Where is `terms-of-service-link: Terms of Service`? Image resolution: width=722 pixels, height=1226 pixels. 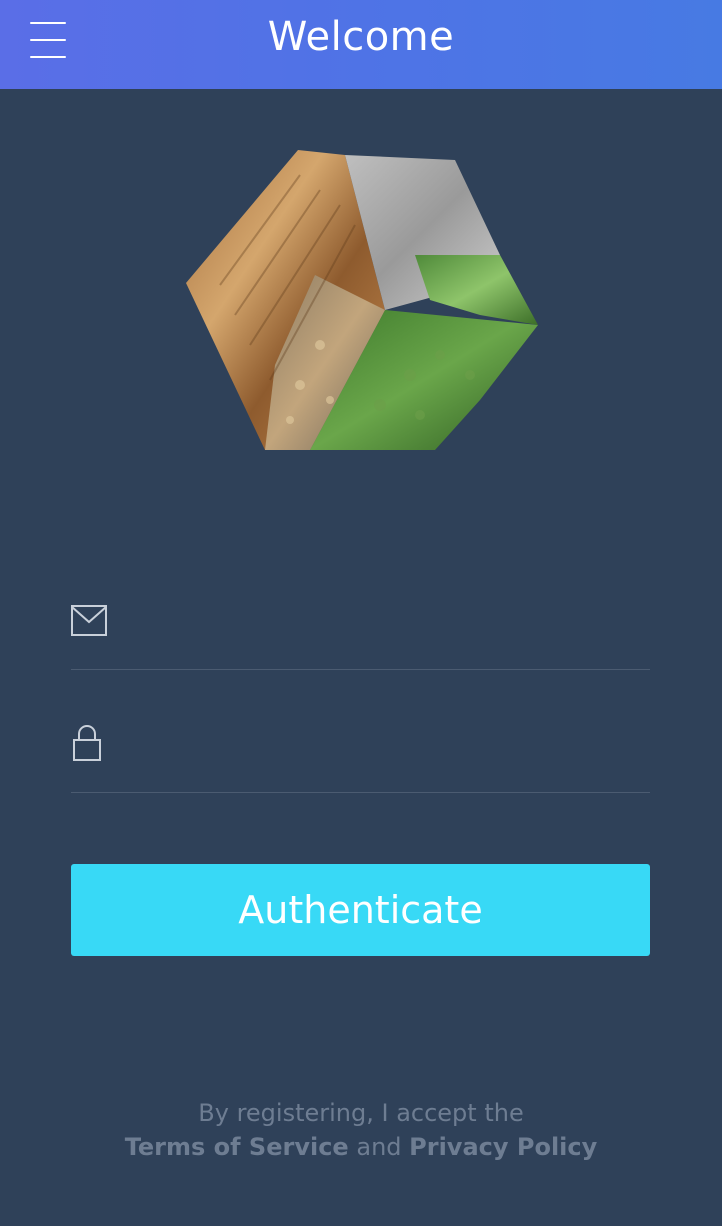 terms-of-service-link: Terms of Service is located at coordinates (237, 1147).